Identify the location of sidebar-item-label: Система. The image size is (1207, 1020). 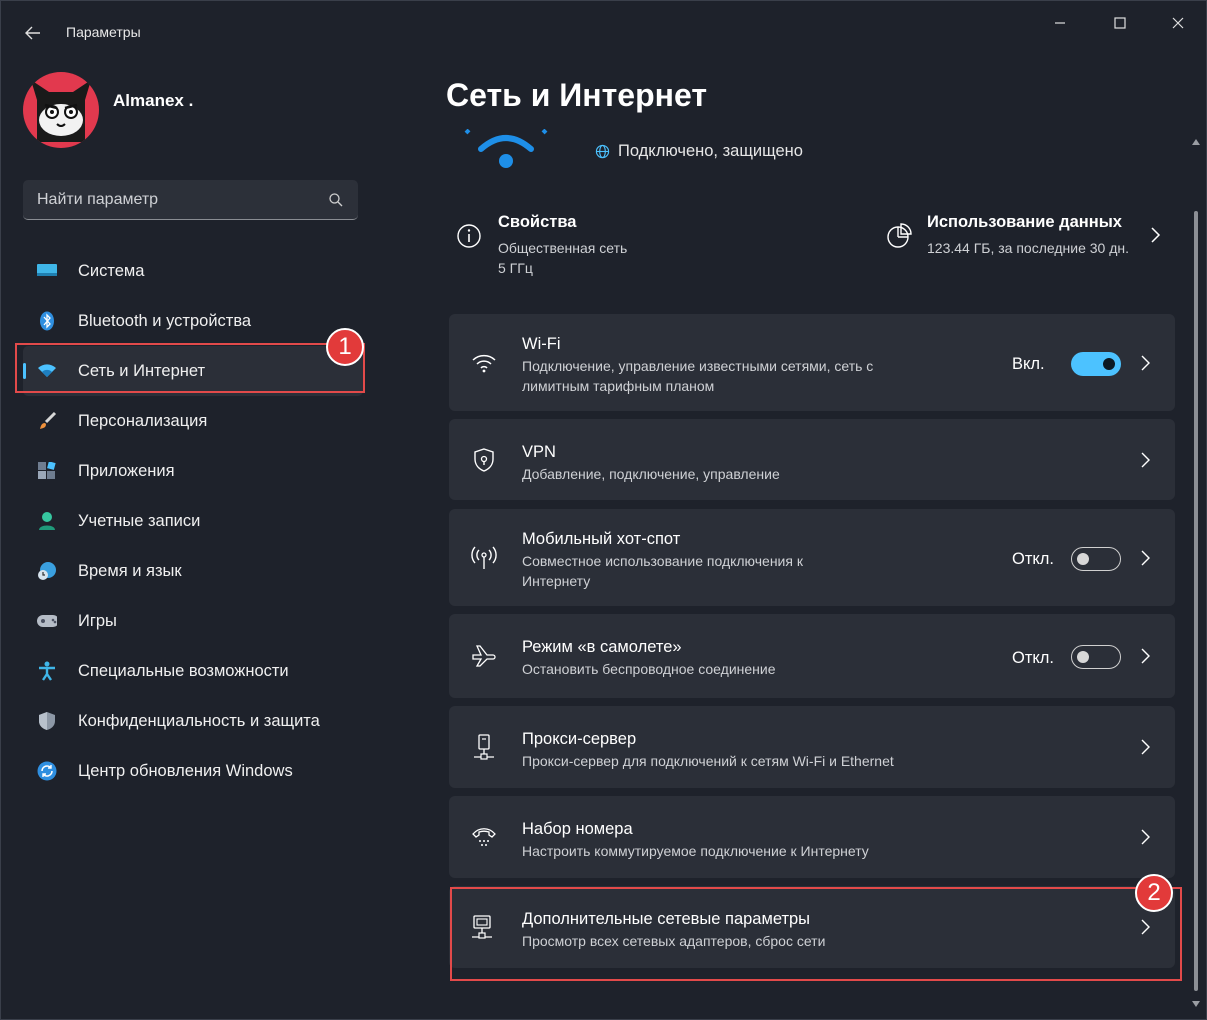
(111, 270).